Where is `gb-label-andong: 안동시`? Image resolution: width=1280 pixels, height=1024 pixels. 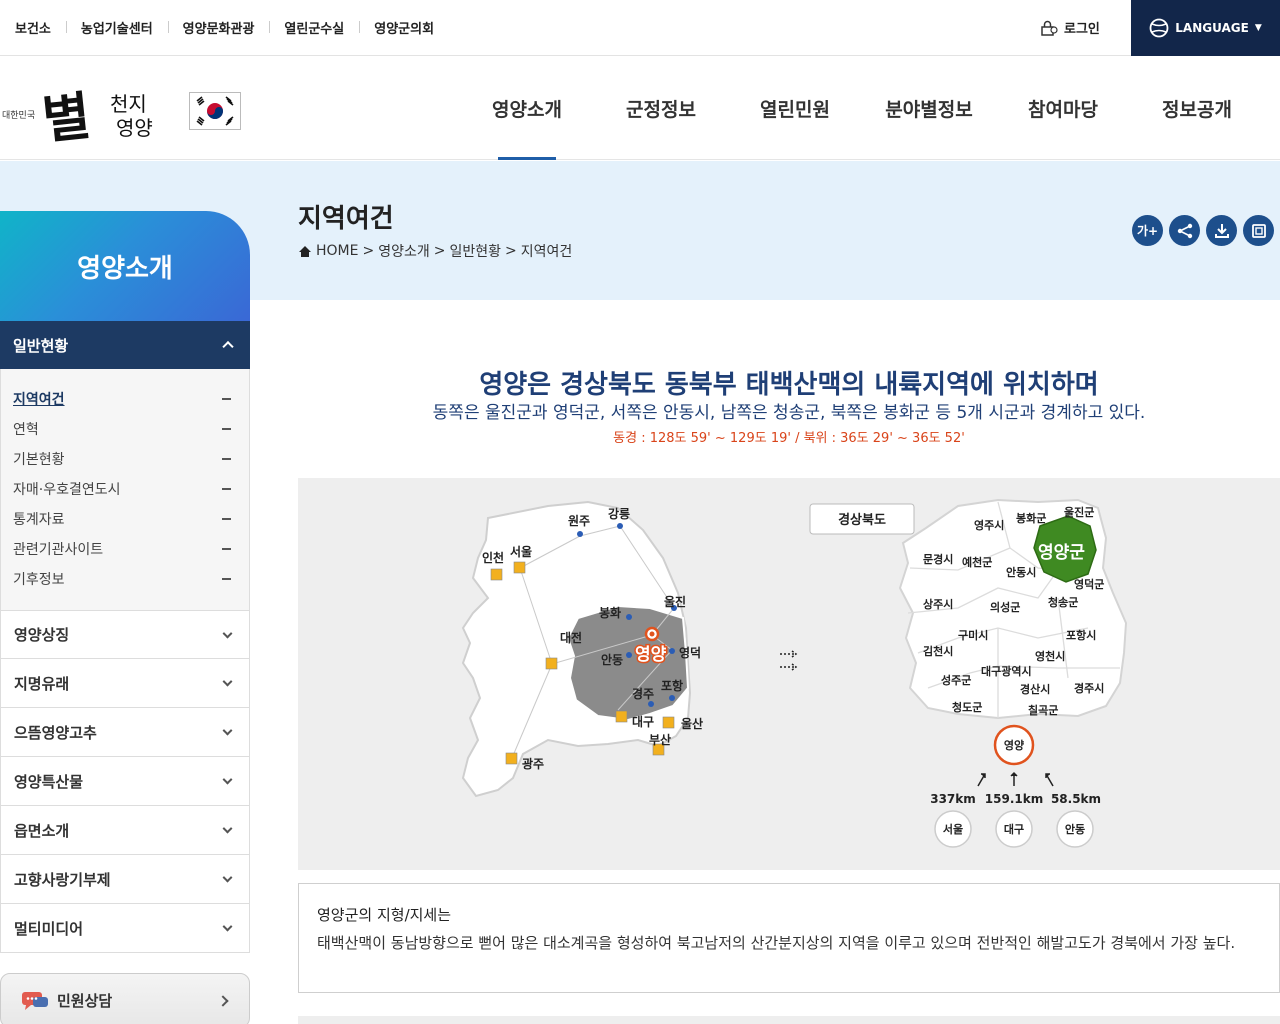
gb-label-andong: 안동시 is located at coordinates (1021, 572).